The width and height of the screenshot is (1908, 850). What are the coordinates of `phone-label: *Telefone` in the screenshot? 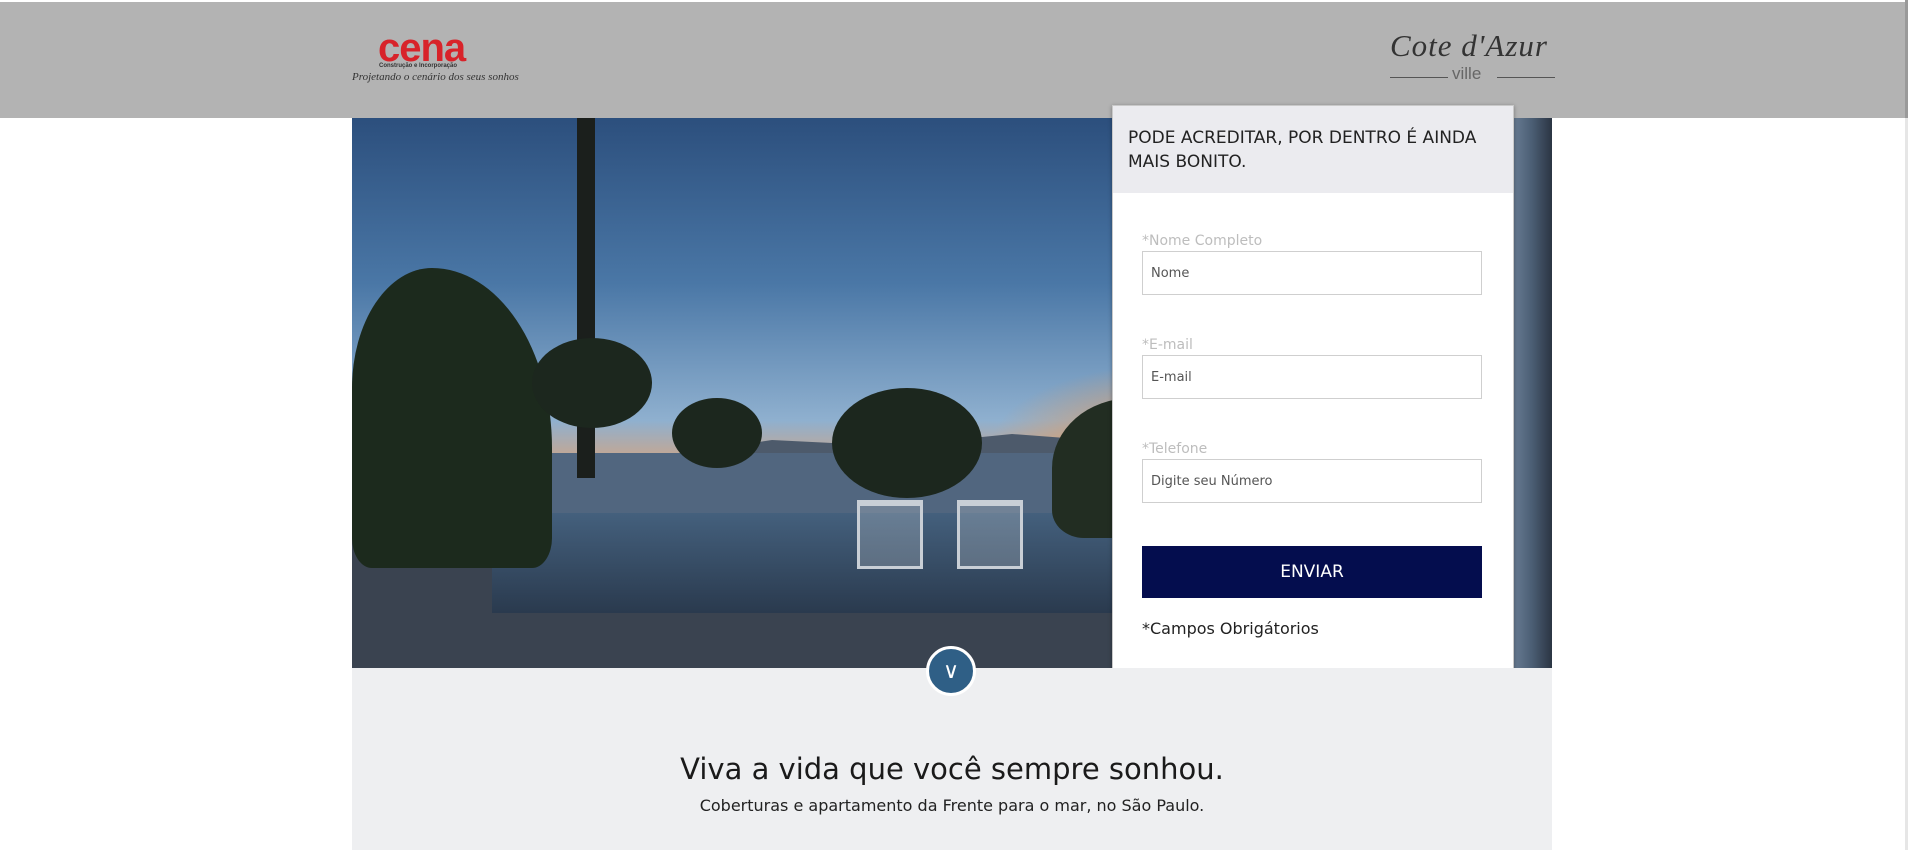 It's located at (1175, 449).